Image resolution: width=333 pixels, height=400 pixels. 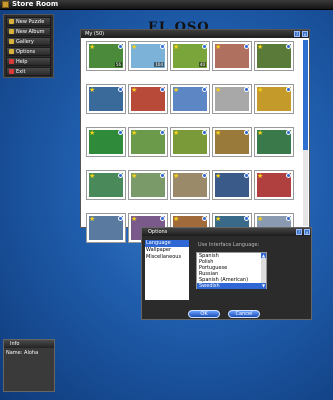 What do you see at coordinates (11, 61) in the screenshot?
I see `help-icon` at bounding box center [11, 61].